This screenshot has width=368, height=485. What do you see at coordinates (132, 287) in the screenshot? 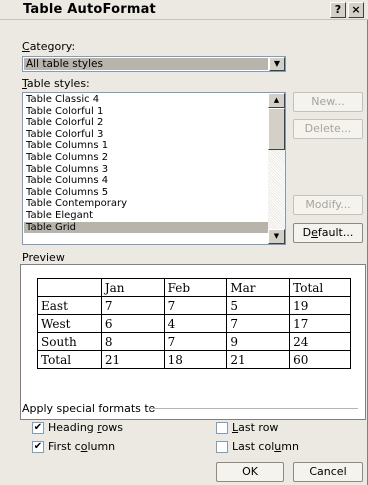
I see `table-cell: Jan` at bounding box center [132, 287].